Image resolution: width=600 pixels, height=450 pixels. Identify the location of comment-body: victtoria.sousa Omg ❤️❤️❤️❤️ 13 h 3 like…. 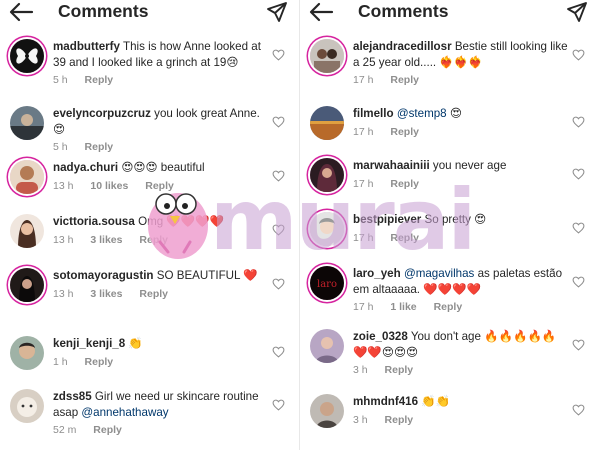
(161, 230).